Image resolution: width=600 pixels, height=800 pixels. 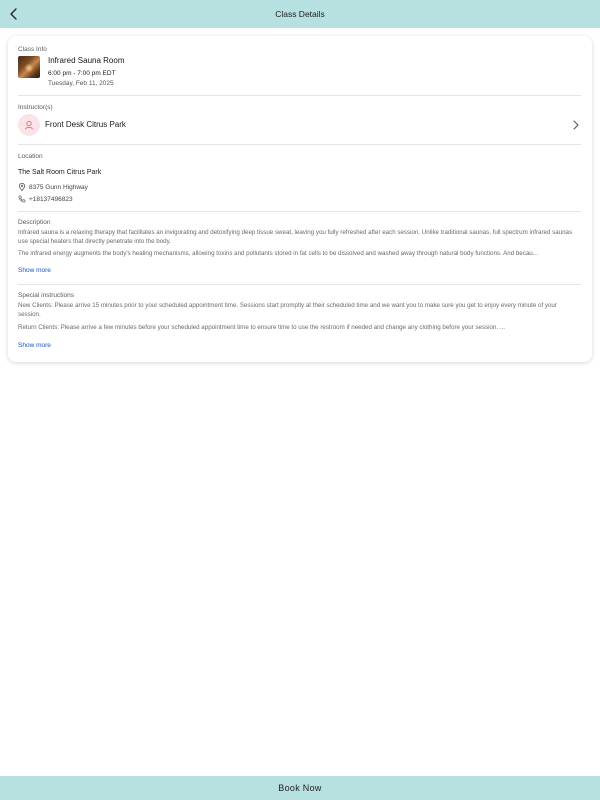 I want to click on phone-icon, so click(x=22, y=199).